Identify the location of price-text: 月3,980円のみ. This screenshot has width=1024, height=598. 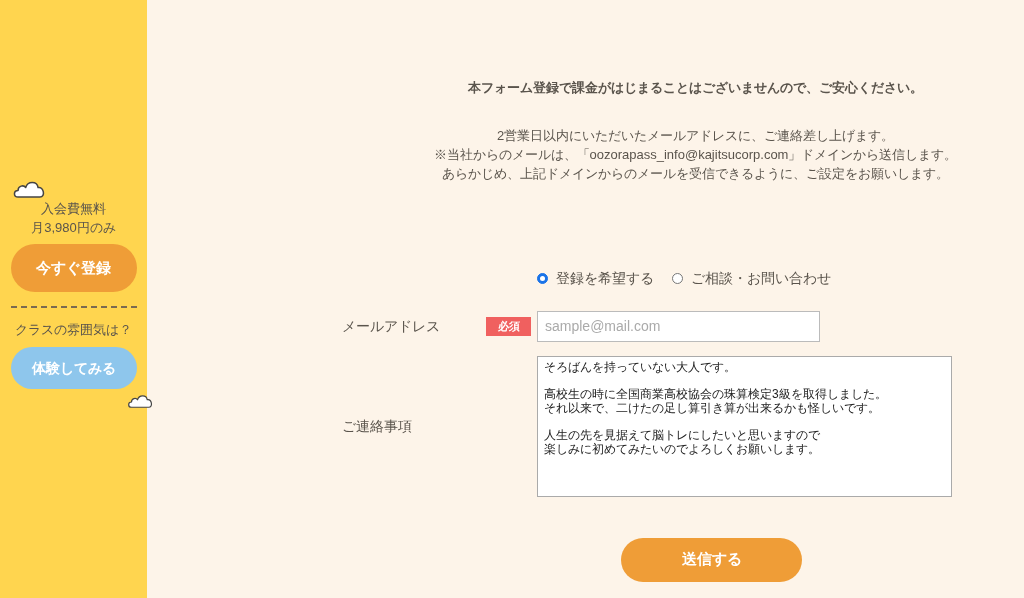
(73, 228).